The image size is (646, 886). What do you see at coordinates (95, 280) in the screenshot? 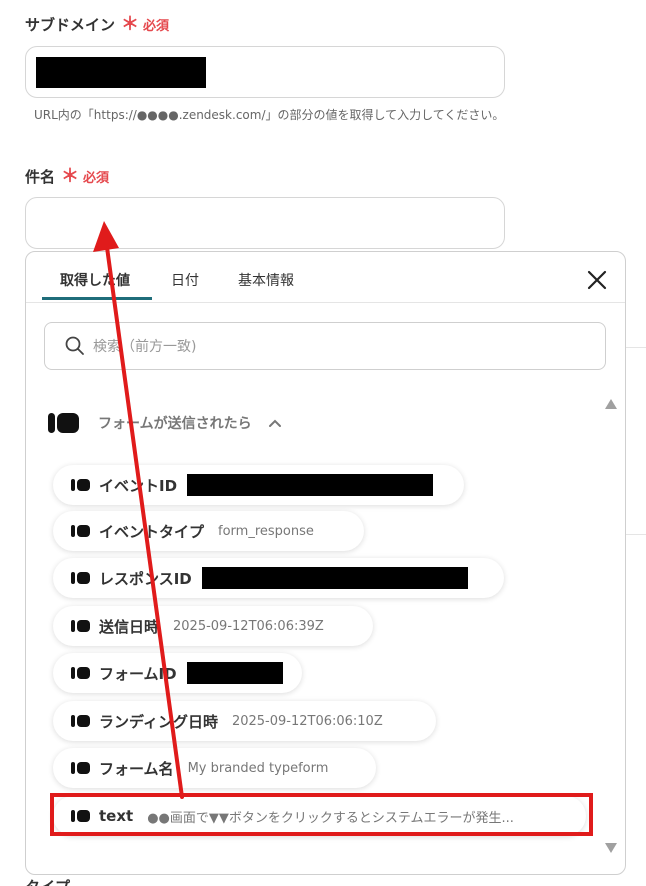
I see `tab-acquired-values: 取得した値` at bounding box center [95, 280].